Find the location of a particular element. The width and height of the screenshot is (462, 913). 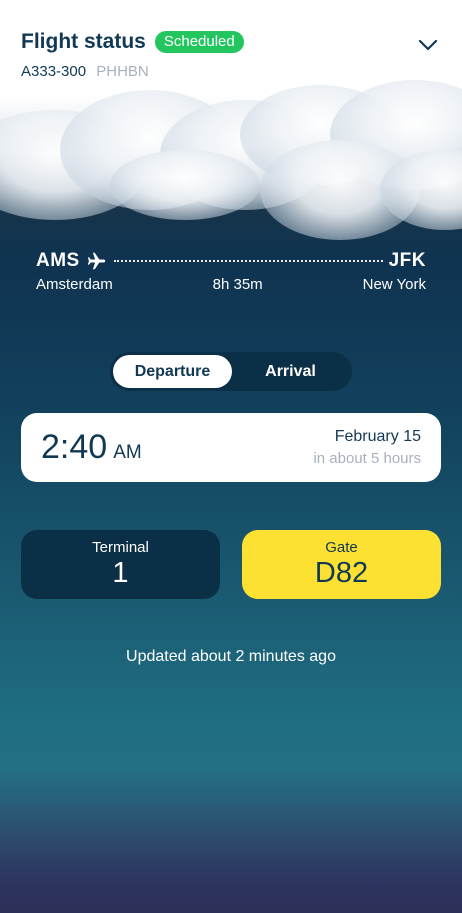

aircraft-type: A333-300 is located at coordinates (54, 71).